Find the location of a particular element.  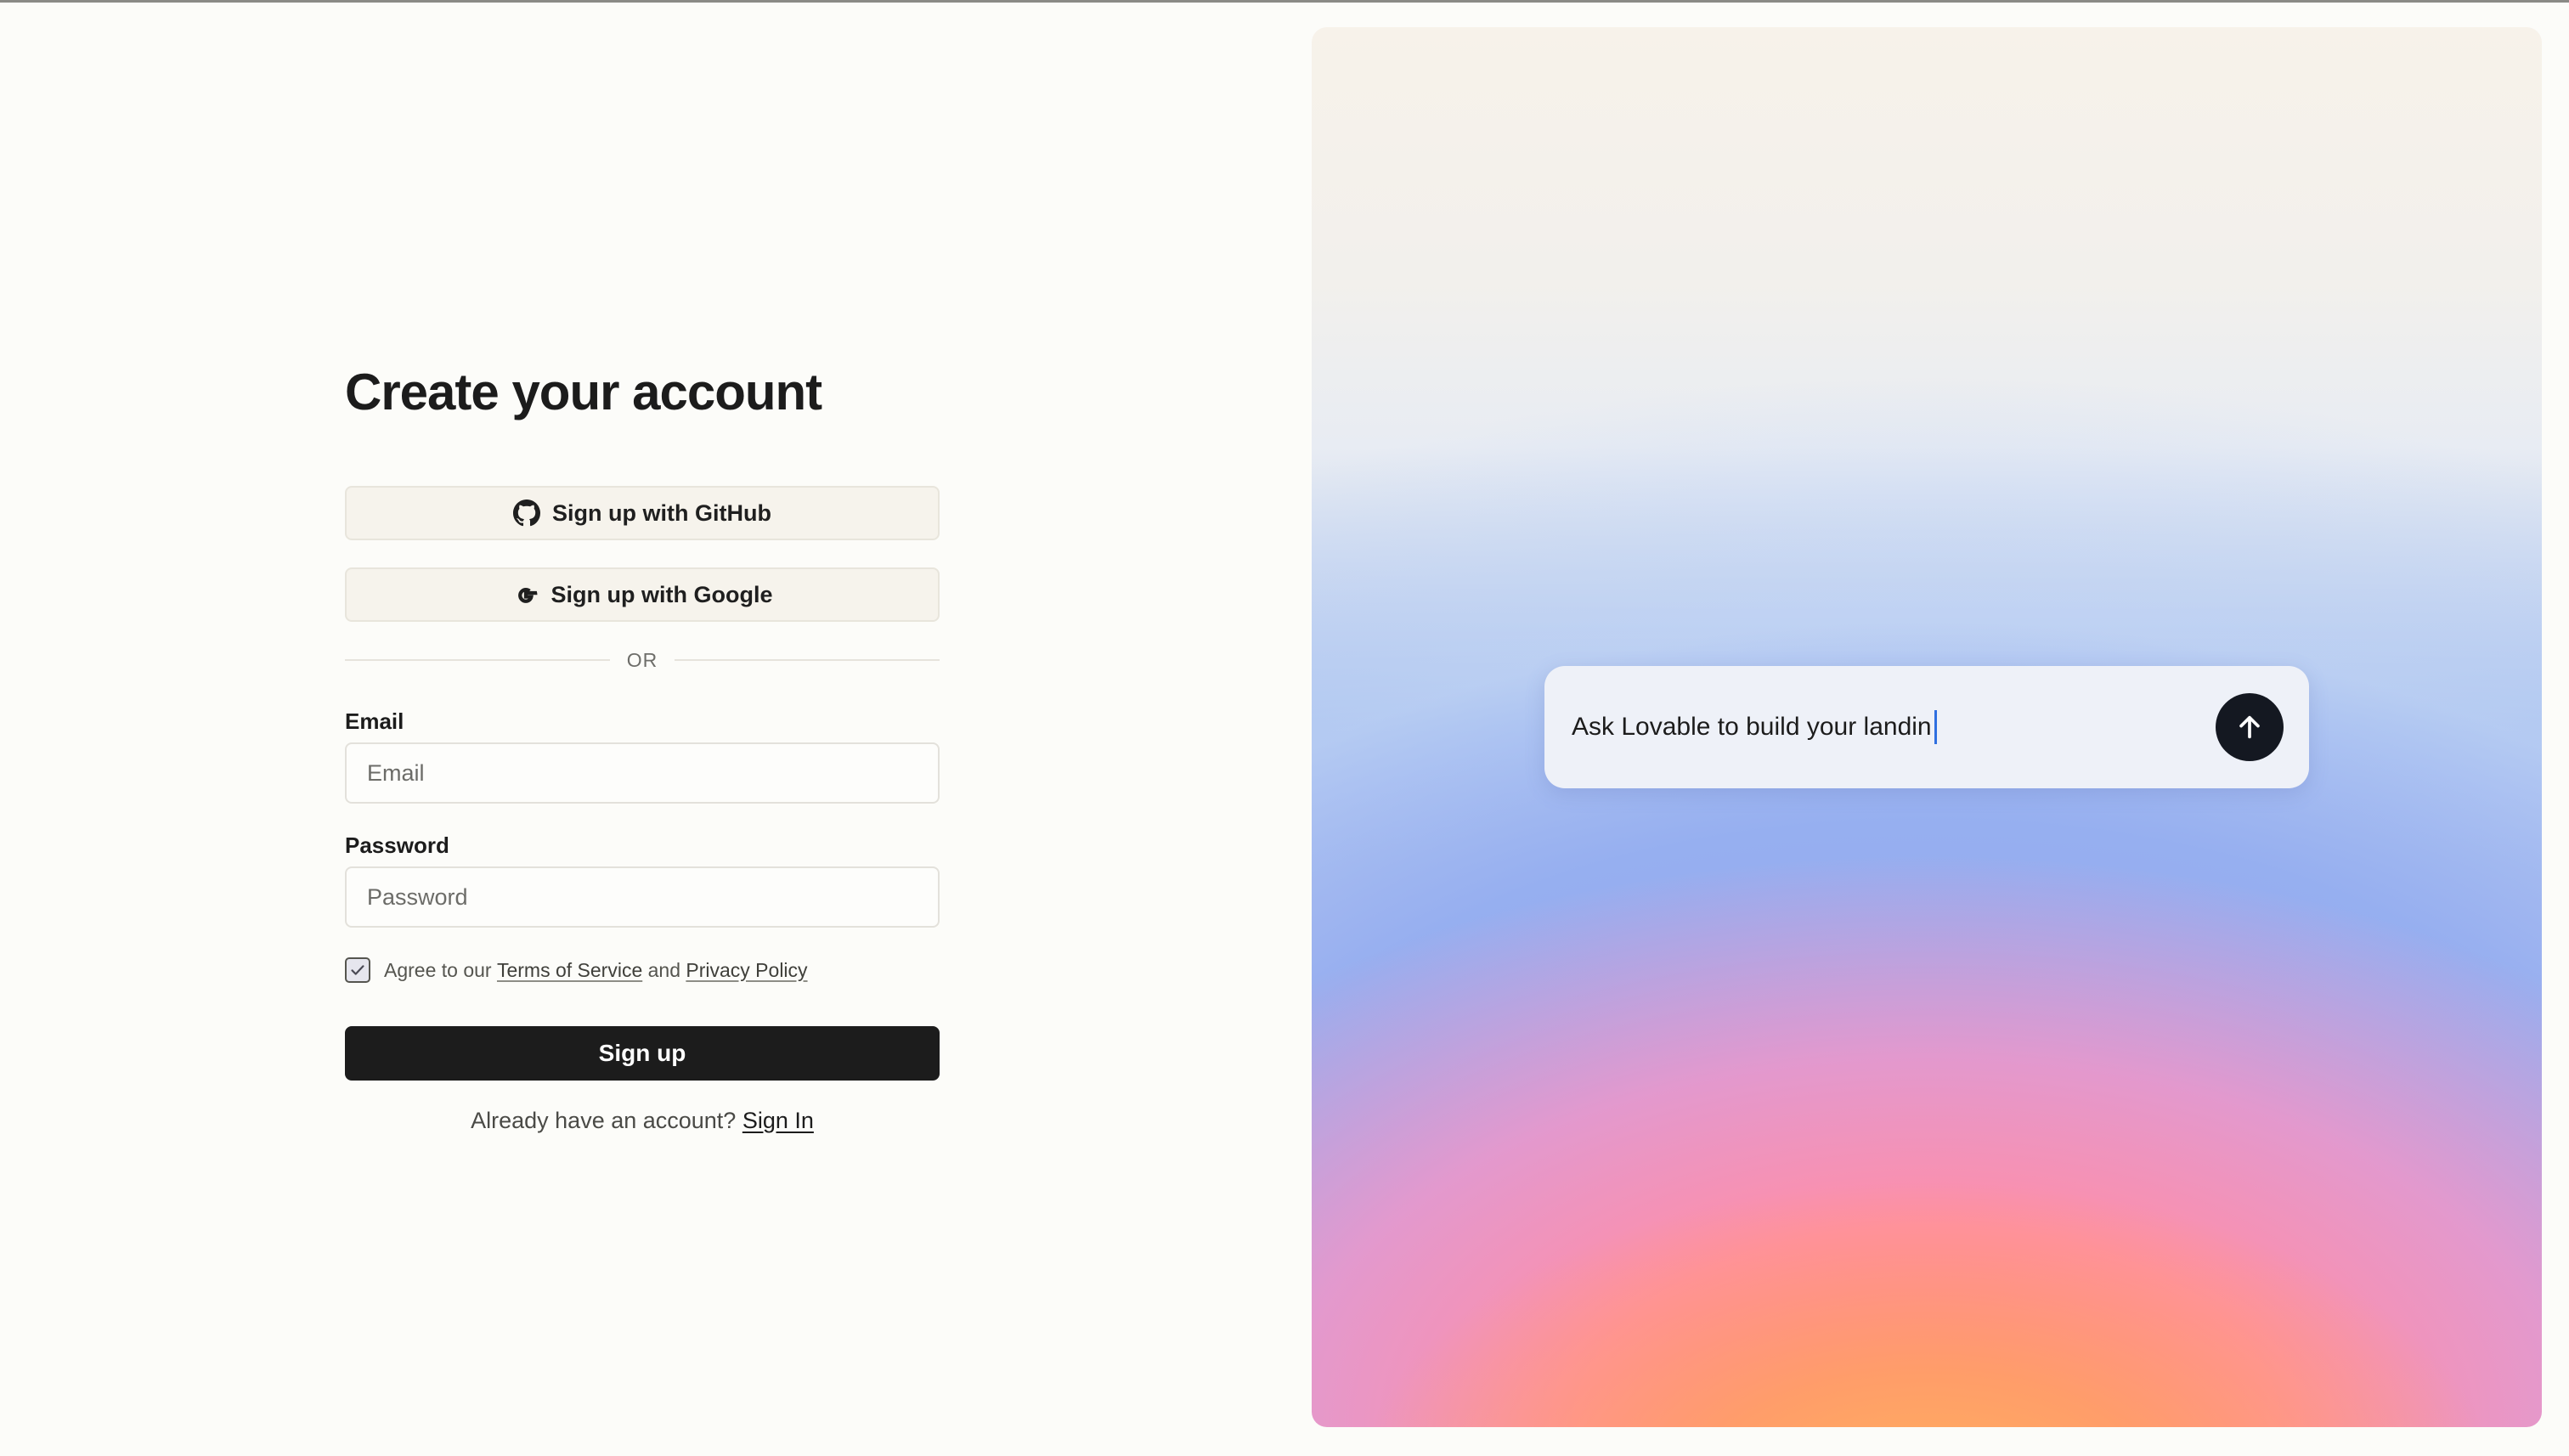

google-icon is located at coordinates (525, 594).